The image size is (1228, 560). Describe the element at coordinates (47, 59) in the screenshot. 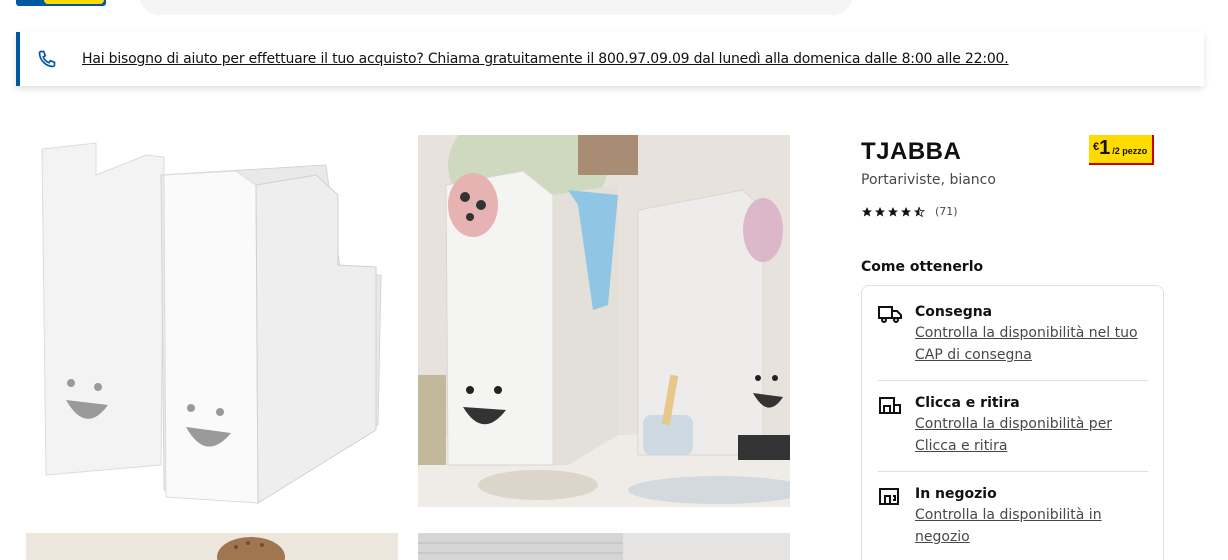

I see `phone-icon` at that location.